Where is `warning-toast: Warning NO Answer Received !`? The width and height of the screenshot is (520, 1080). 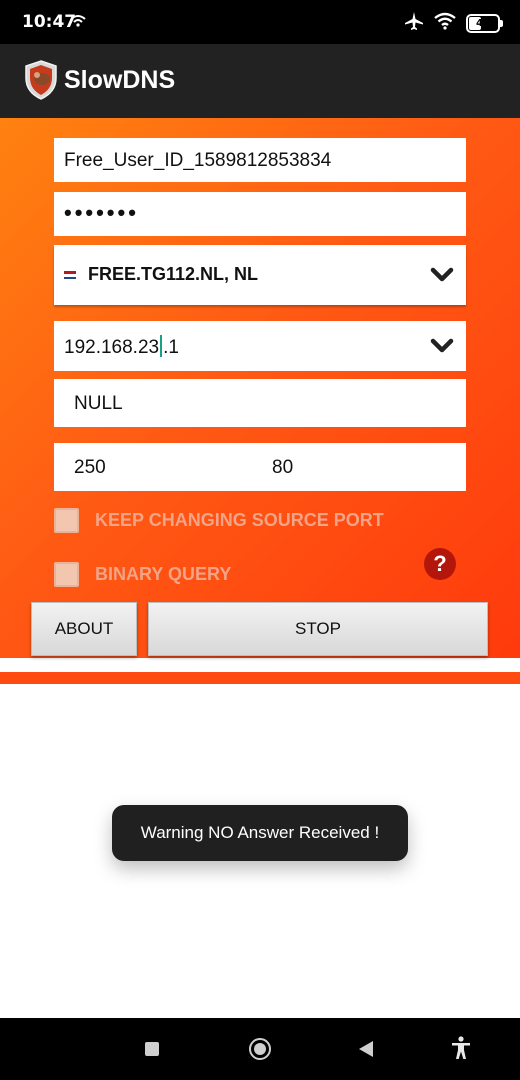 warning-toast: Warning NO Answer Received ! is located at coordinates (260, 833).